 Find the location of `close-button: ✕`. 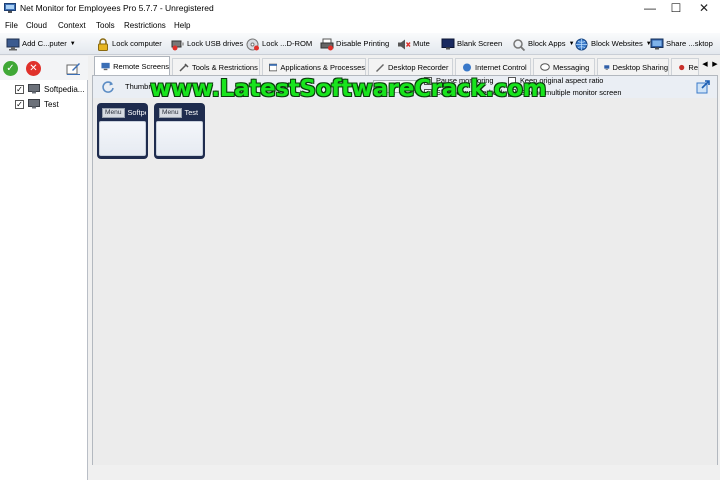

close-button: ✕ is located at coordinates (704, 8).